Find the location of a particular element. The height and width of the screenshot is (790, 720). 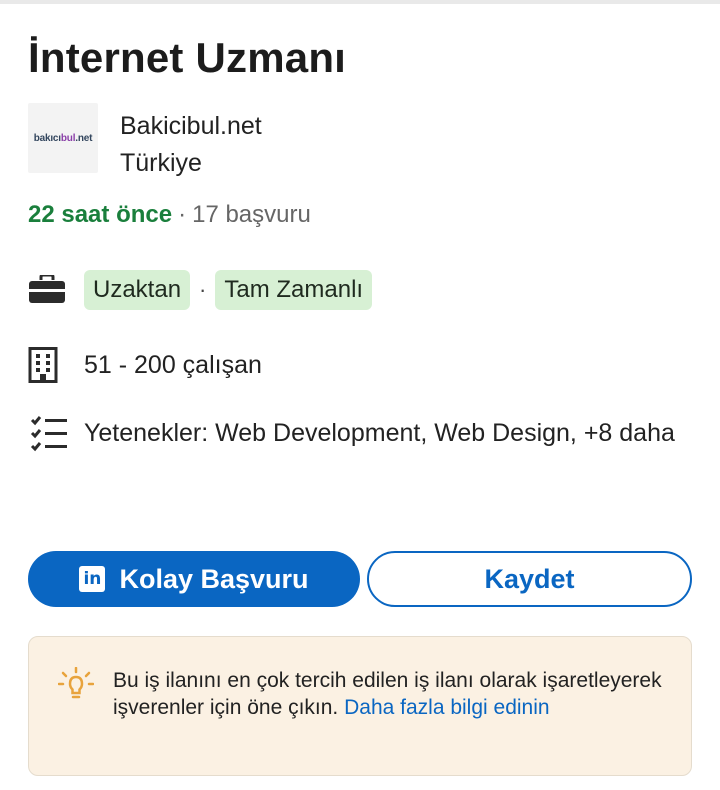

applicant-count: 17 başvuru is located at coordinates (251, 214).